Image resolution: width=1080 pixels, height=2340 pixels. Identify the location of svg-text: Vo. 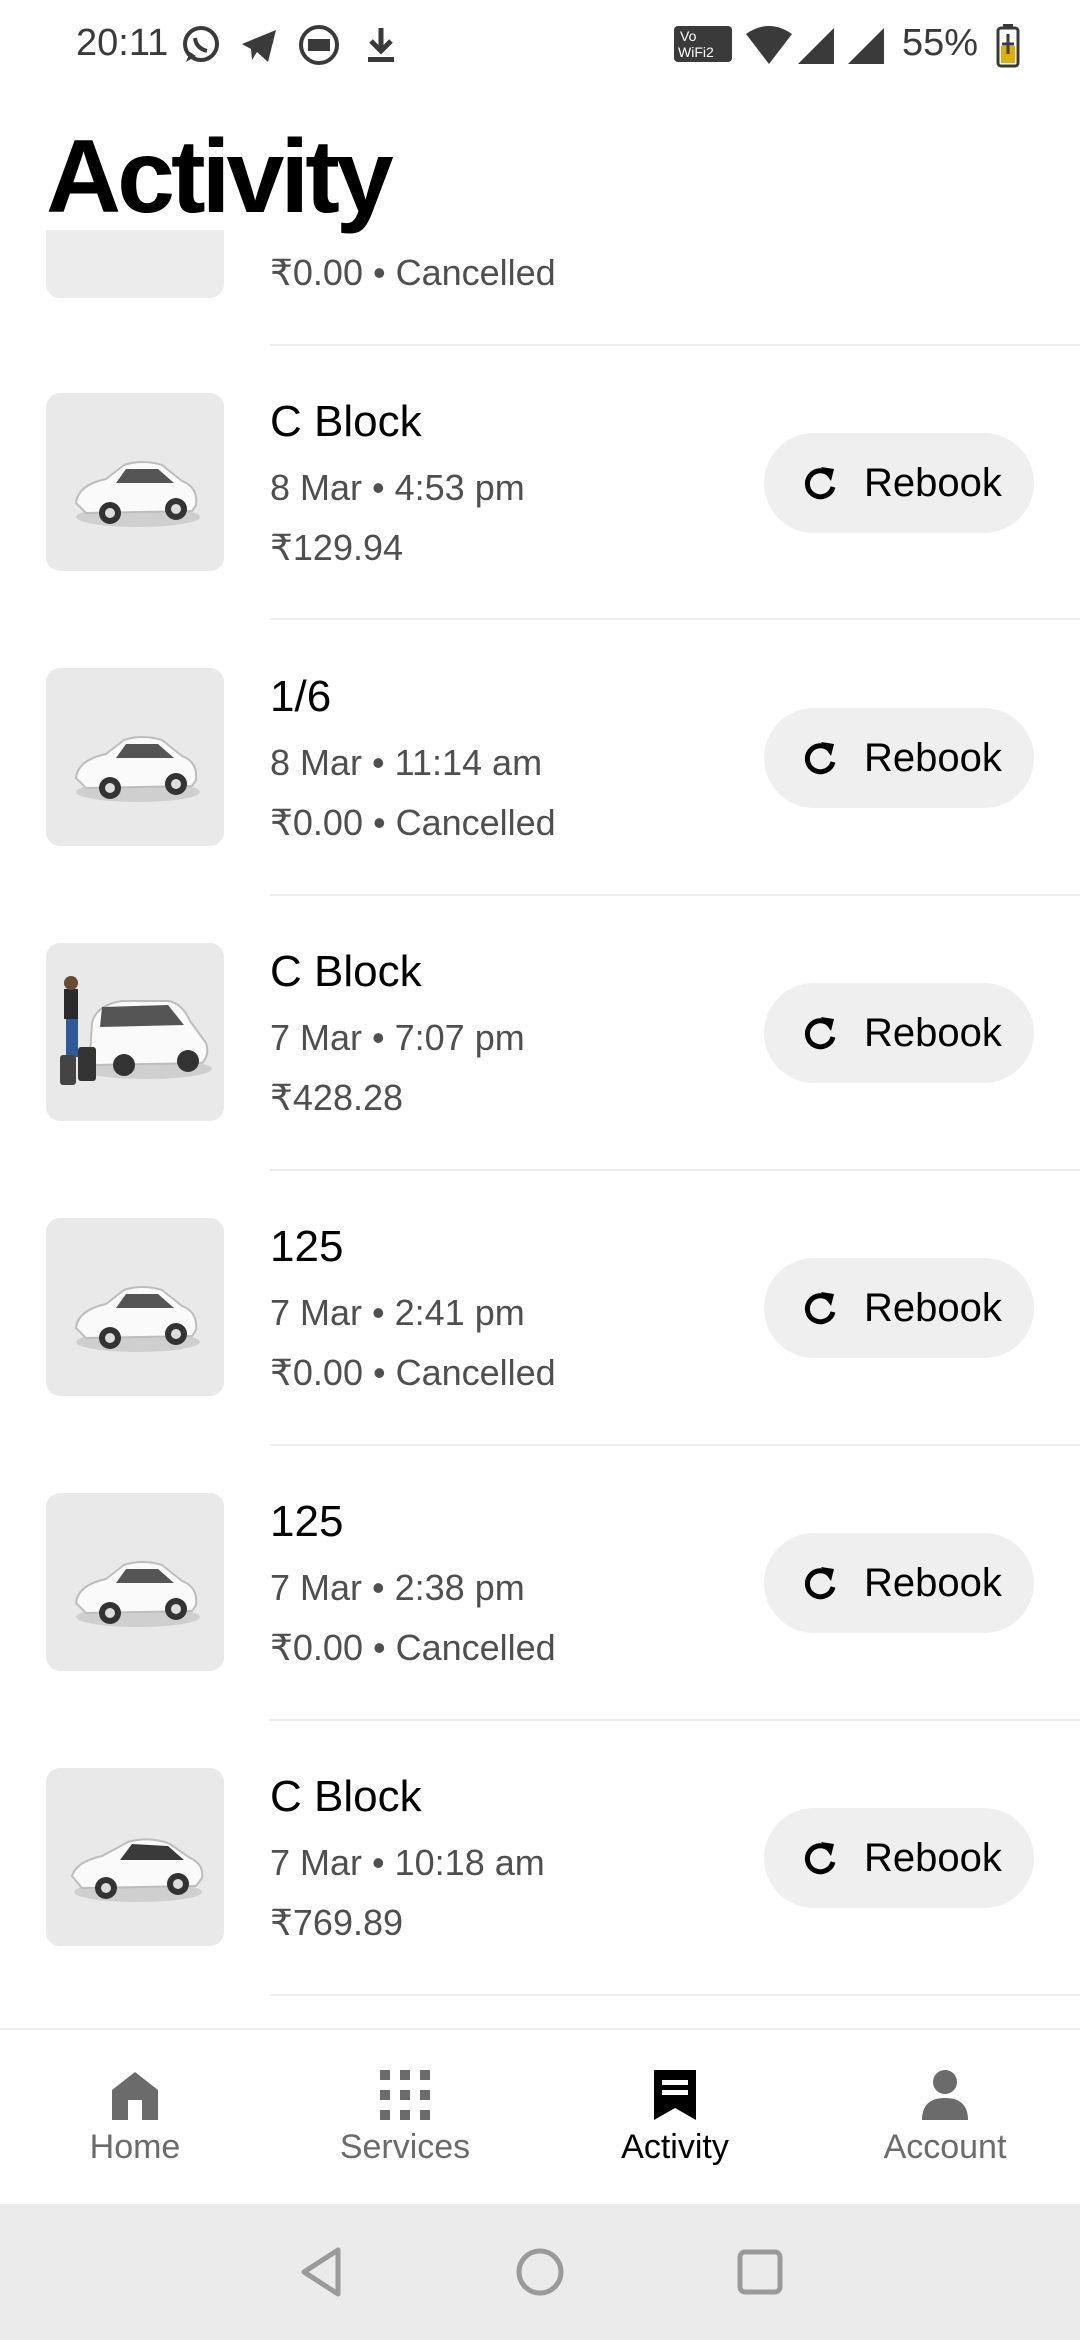
(688, 36).